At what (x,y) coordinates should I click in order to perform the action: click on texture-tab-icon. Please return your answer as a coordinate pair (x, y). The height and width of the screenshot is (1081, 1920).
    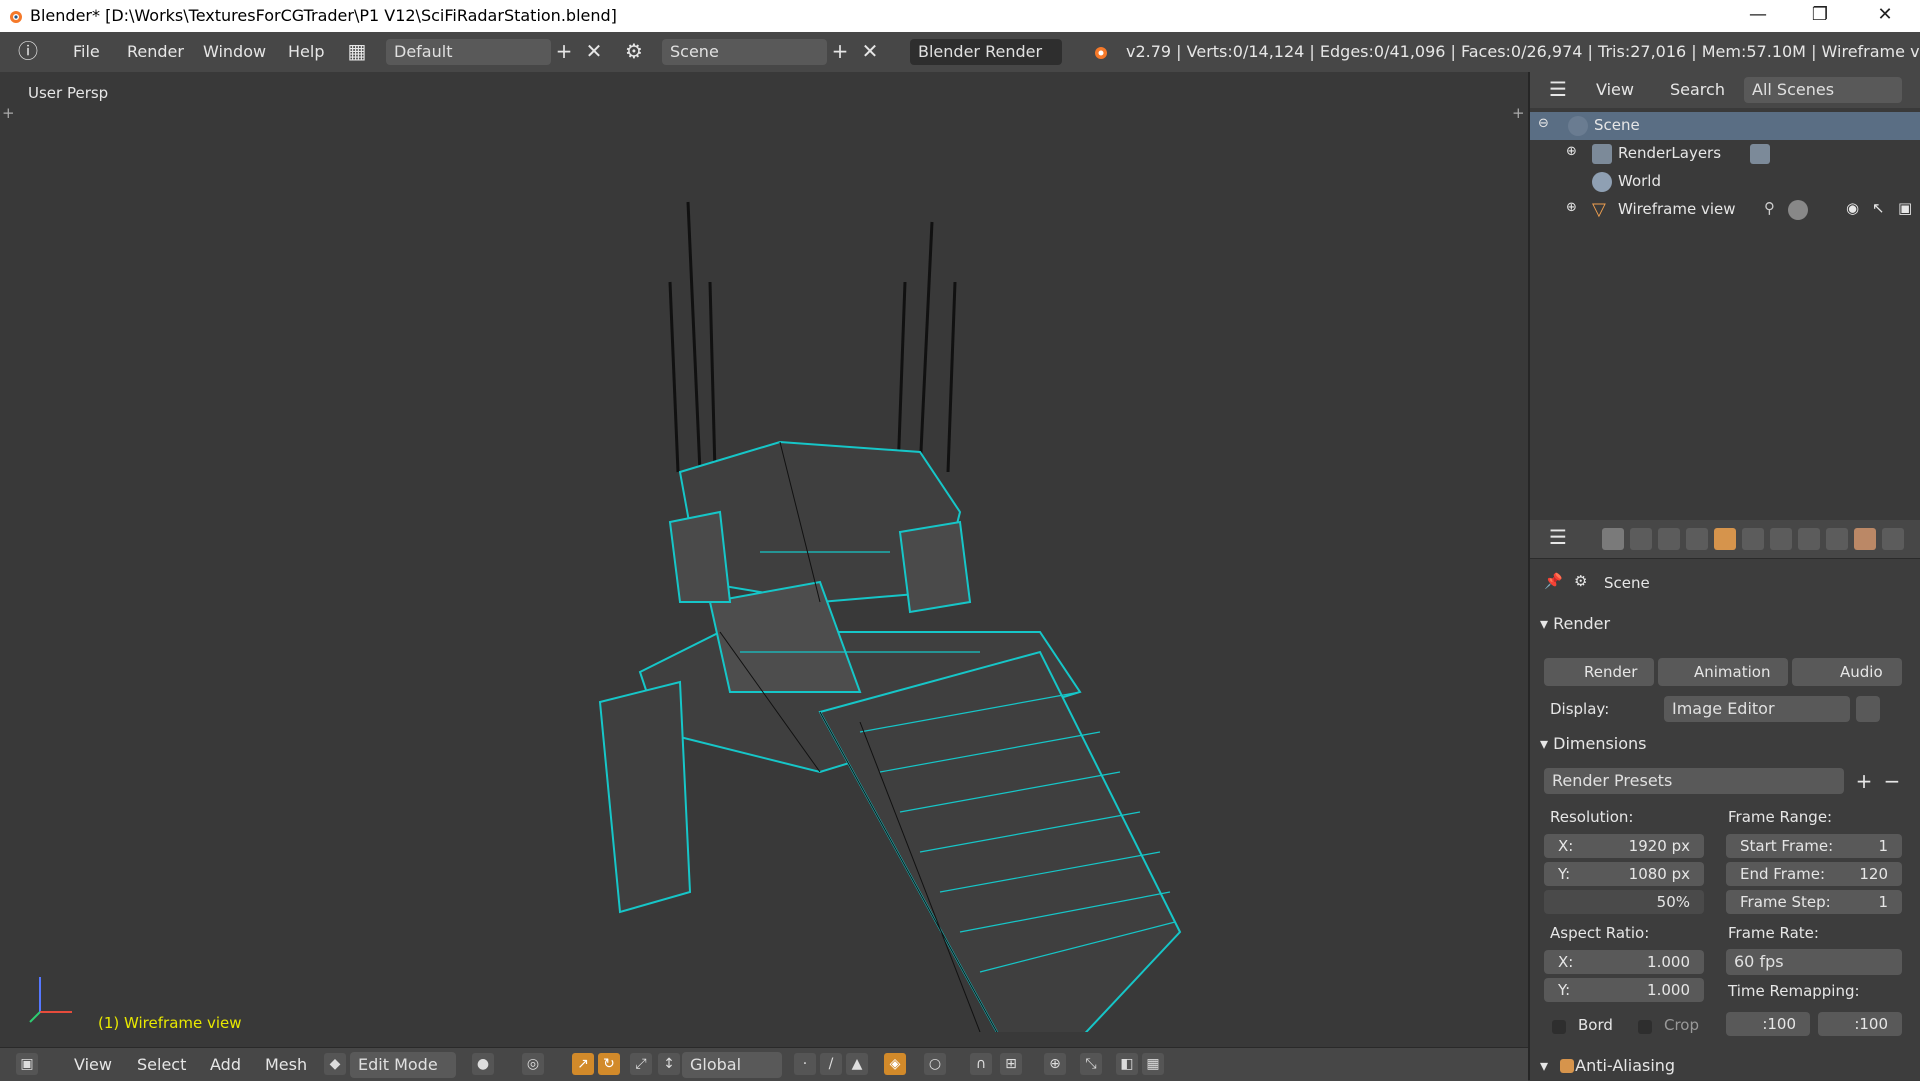
    Looking at the image, I should click on (1865, 539).